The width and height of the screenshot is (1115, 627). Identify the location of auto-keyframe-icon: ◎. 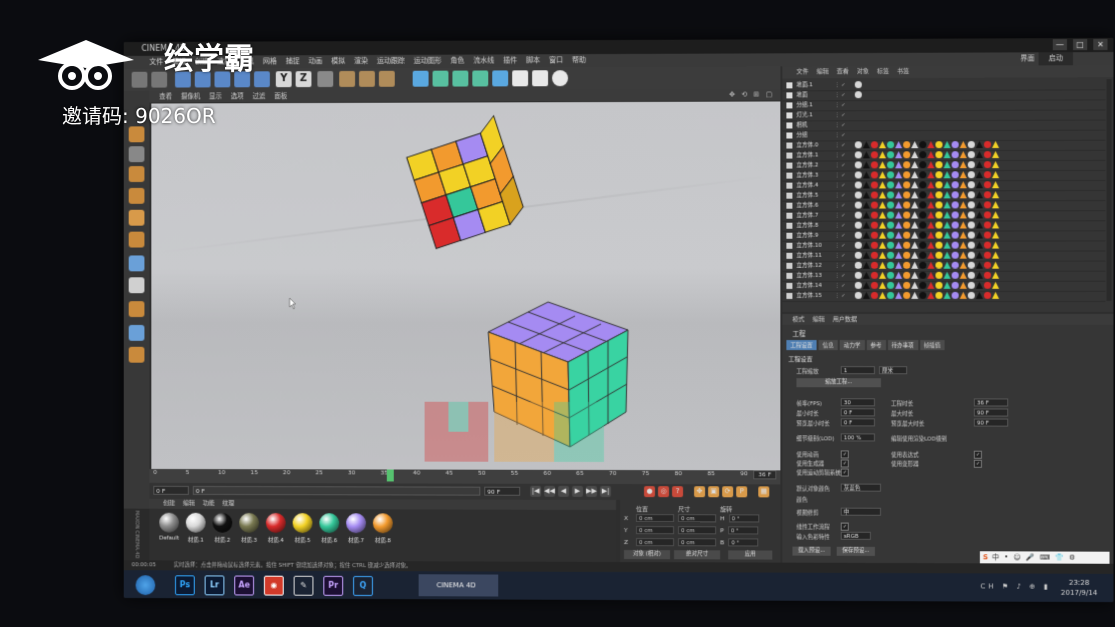
(664, 492).